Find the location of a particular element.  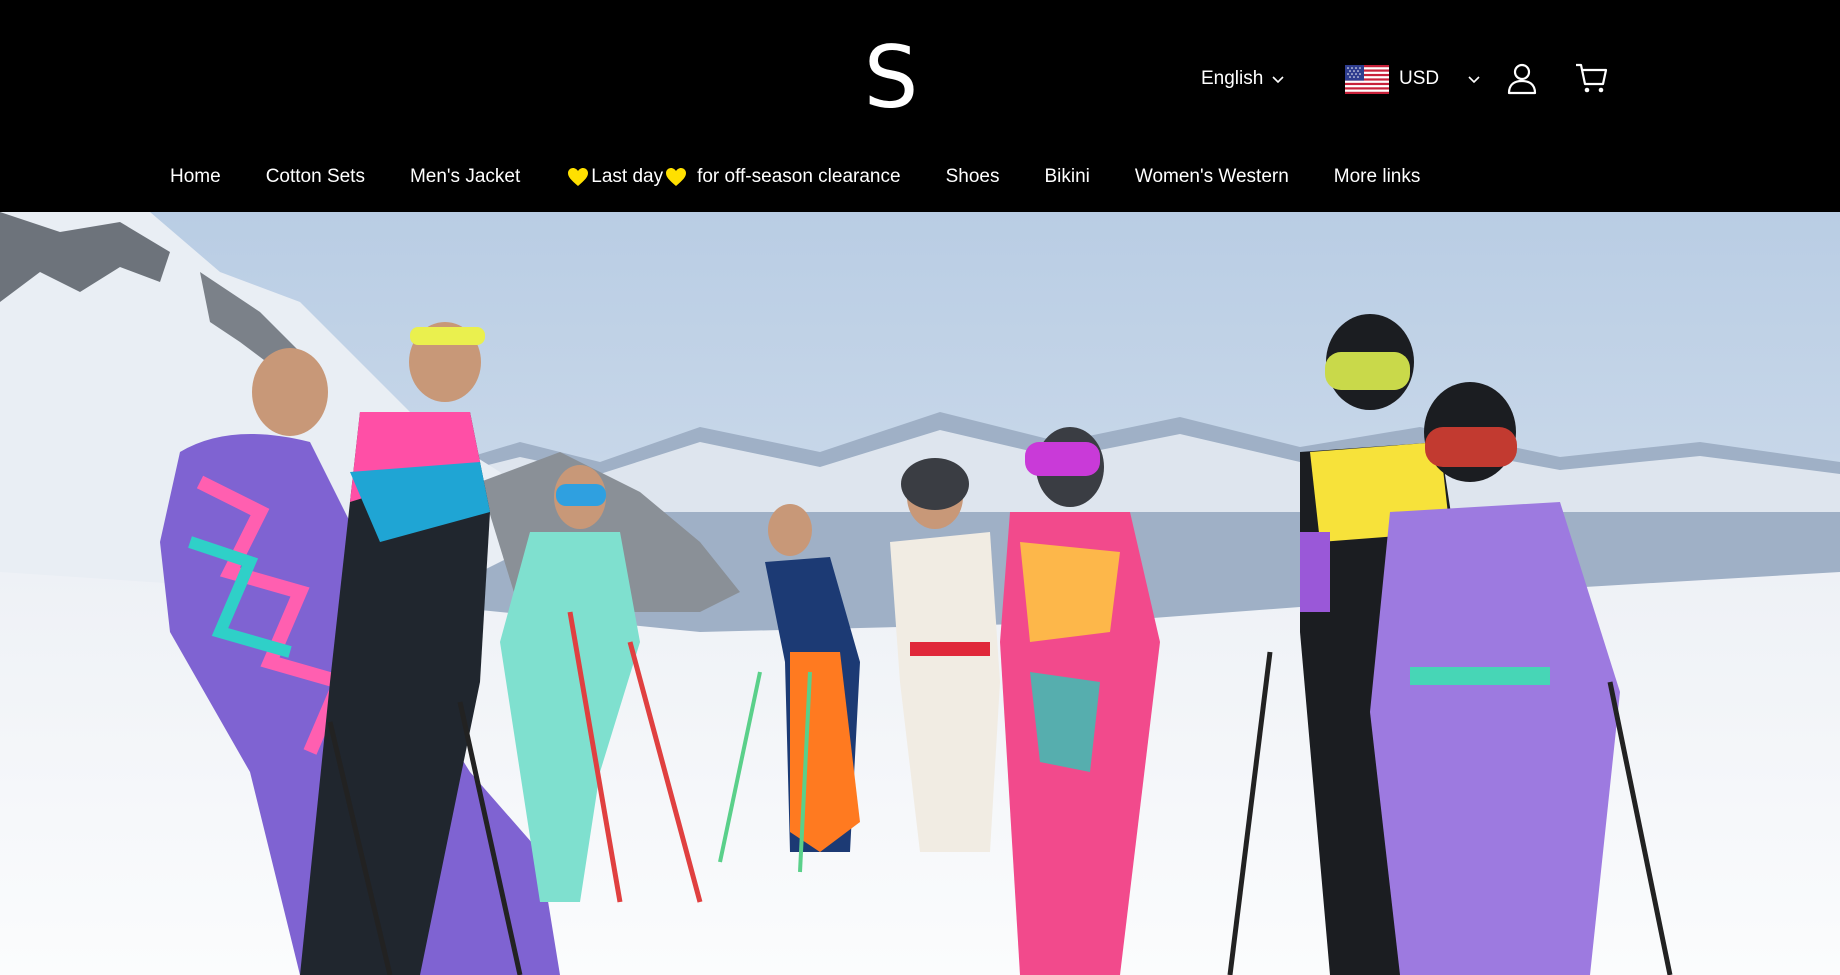

cart-button is located at coordinates (1592, 78).